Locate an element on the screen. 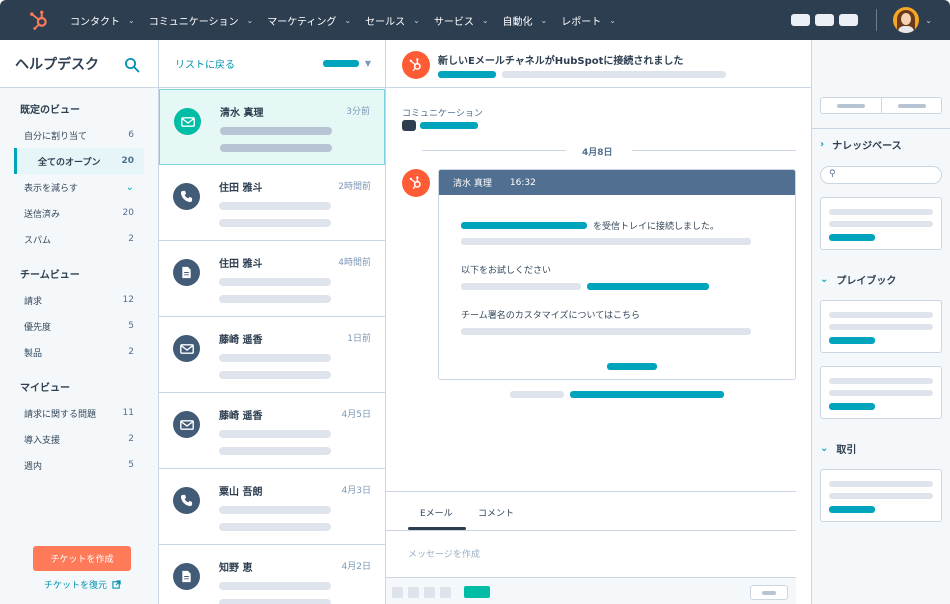 This screenshot has height=604, width=950. section-playbooks: ⌄ プレイブック is located at coordinates (858, 279).